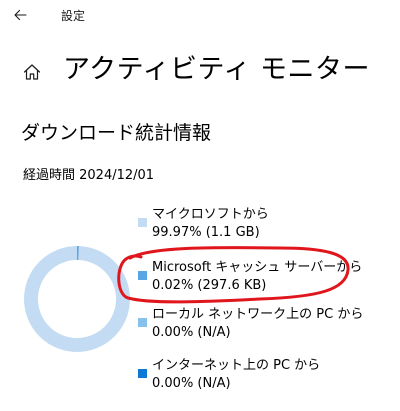 This screenshot has height=411, width=400. What do you see at coordinates (73, 16) in the screenshot?
I see `window-title: 設定` at bounding box center [73, 16].